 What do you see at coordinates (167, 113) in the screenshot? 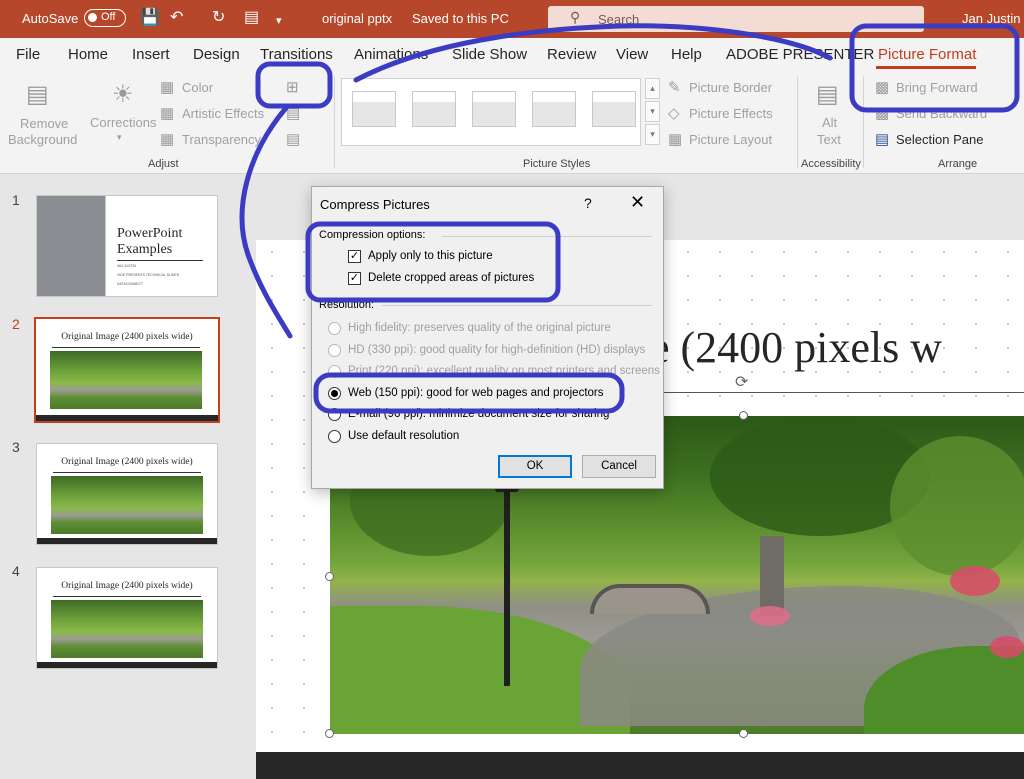
I see `artistic-effects-icon: ▦` at bounding box center [167, 113].